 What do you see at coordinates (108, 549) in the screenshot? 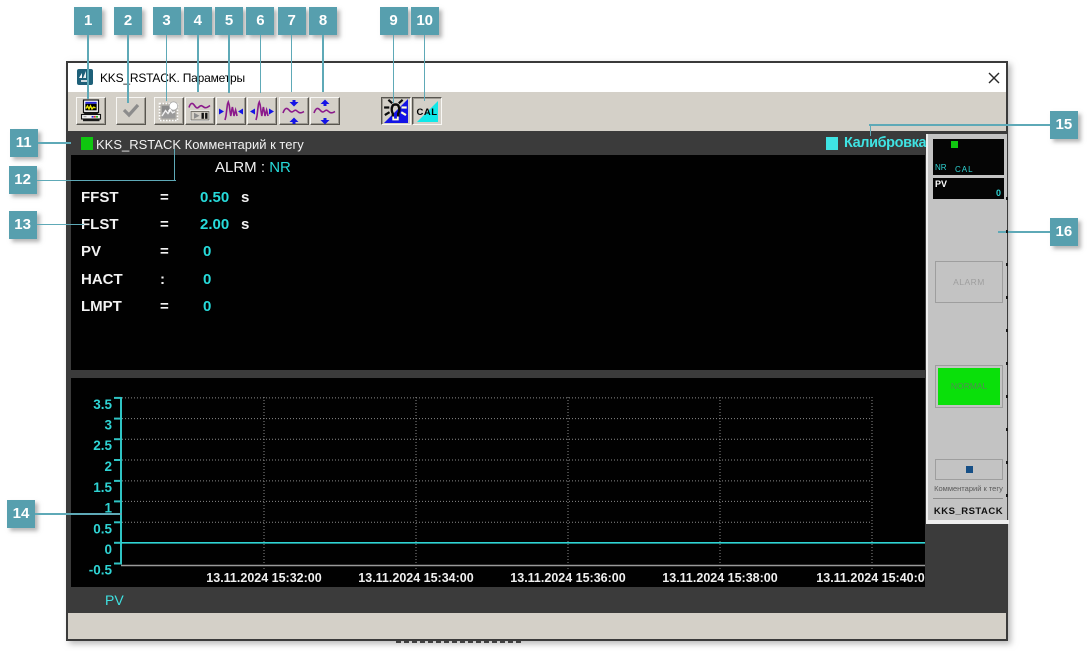
I see `svg-text: 0` at bounding box center [108, 549].